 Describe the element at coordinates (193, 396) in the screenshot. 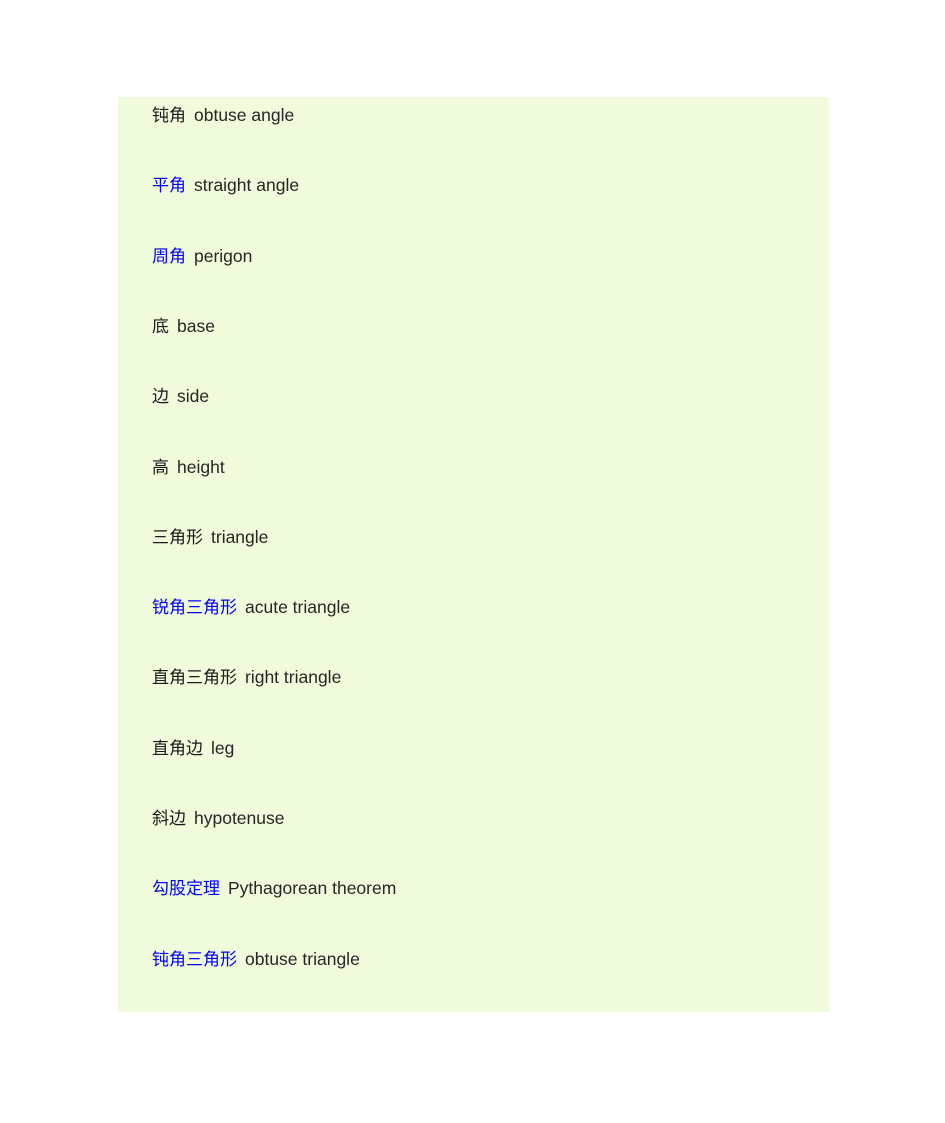

I see `glossary-translation: side` at that location.